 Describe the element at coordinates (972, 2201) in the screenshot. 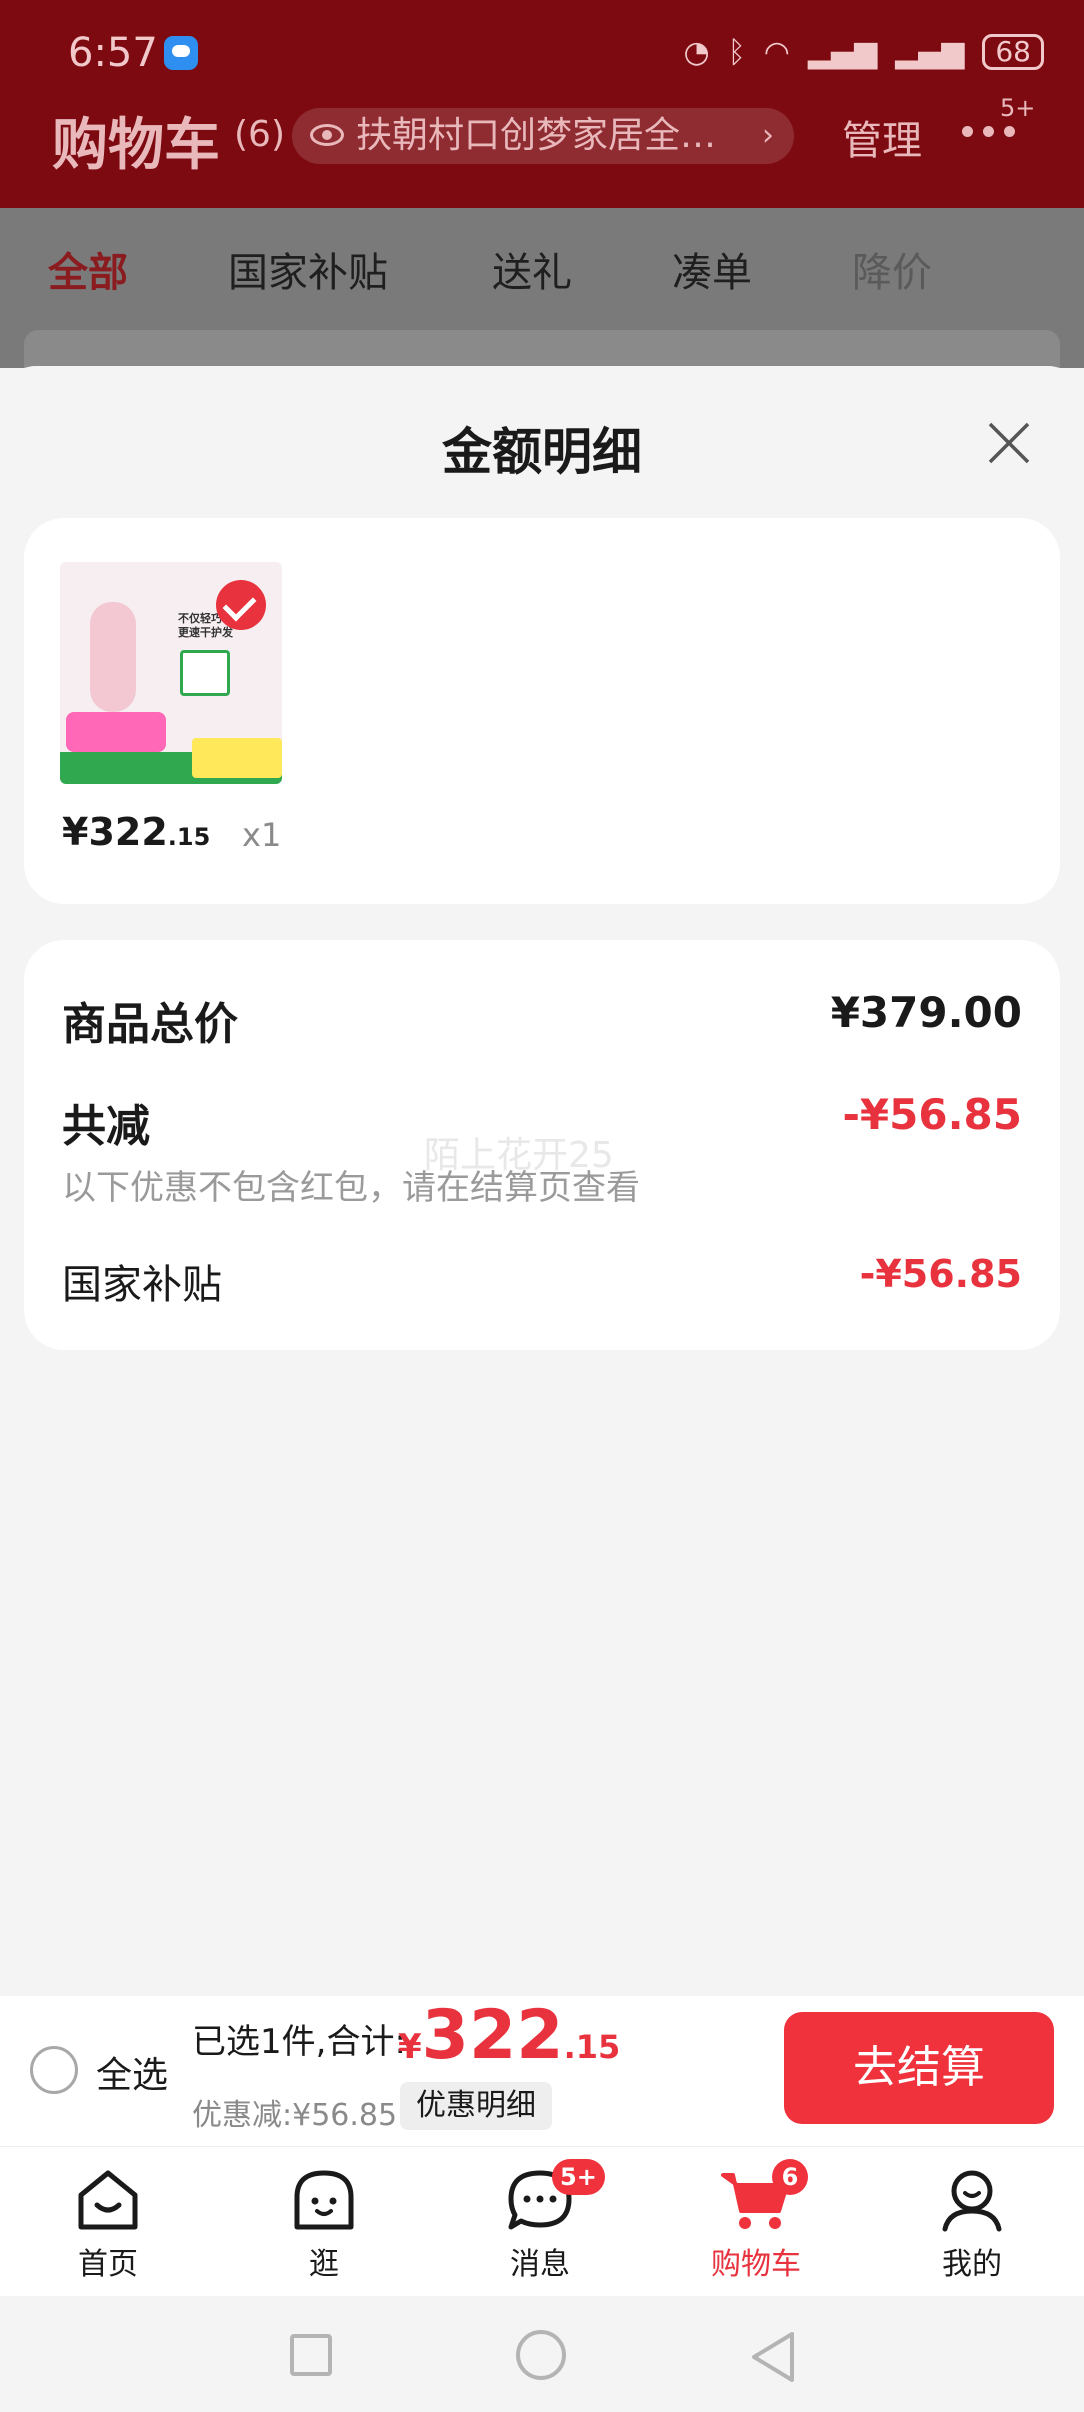

I see `profile-icon` at that location.